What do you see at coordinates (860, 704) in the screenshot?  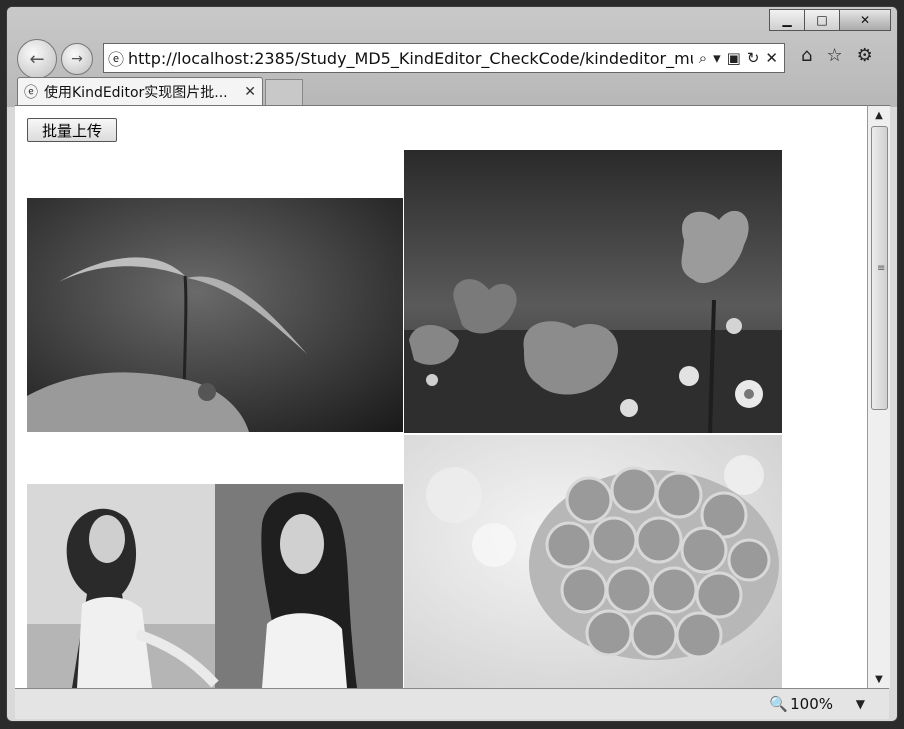 I see `zoom-dropdown-icon: ▼` at bounding box center [860, 704].